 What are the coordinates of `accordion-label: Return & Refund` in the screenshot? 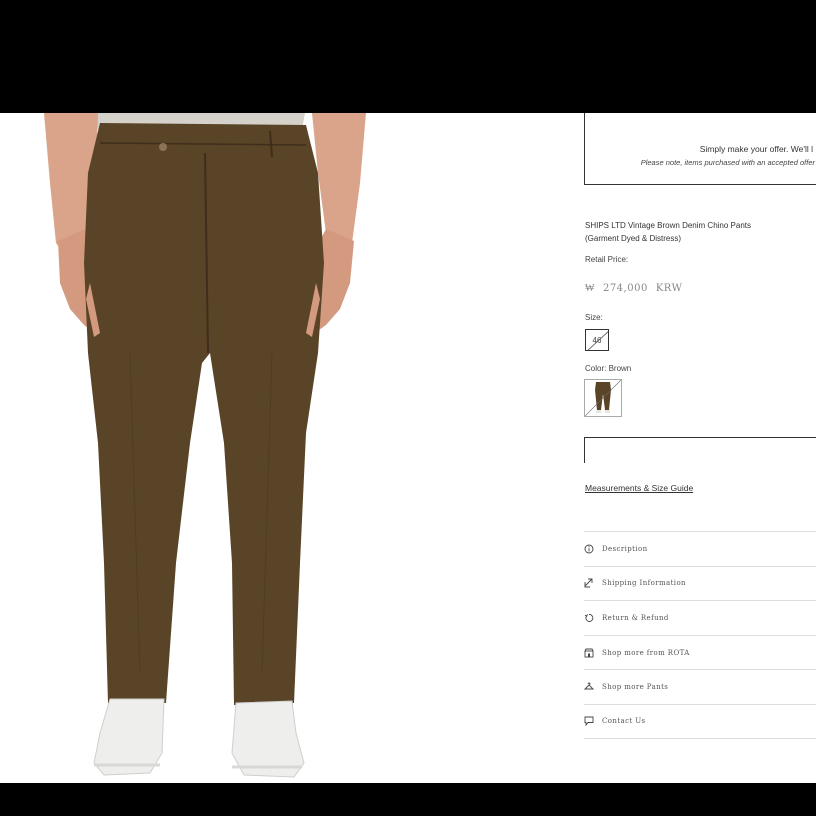 It's located at (635, 617).